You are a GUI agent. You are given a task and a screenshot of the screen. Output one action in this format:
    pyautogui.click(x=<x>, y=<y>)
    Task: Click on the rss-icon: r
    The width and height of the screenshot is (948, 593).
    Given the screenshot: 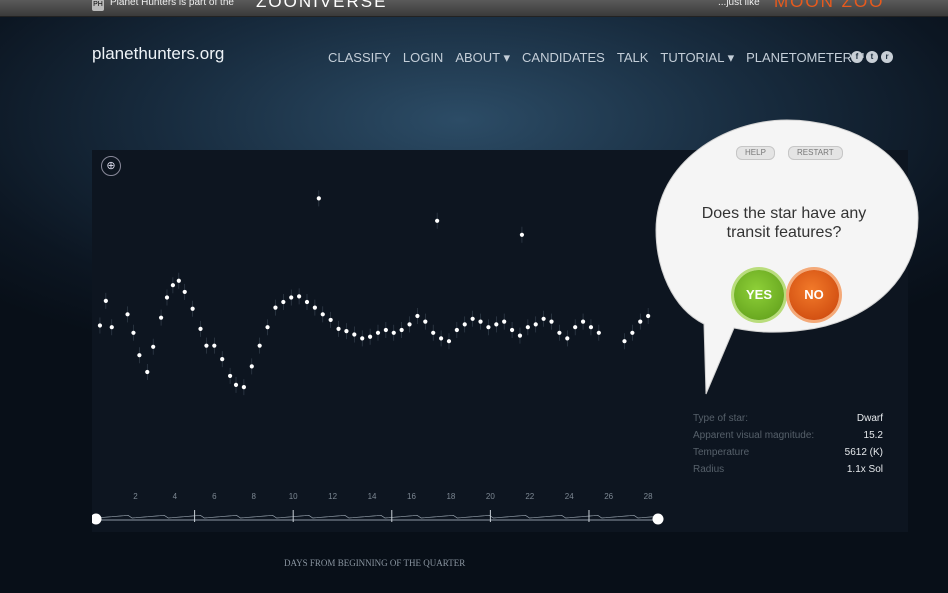 What is the action you would take?
    pyautogui.click(x=887, y=57)
    